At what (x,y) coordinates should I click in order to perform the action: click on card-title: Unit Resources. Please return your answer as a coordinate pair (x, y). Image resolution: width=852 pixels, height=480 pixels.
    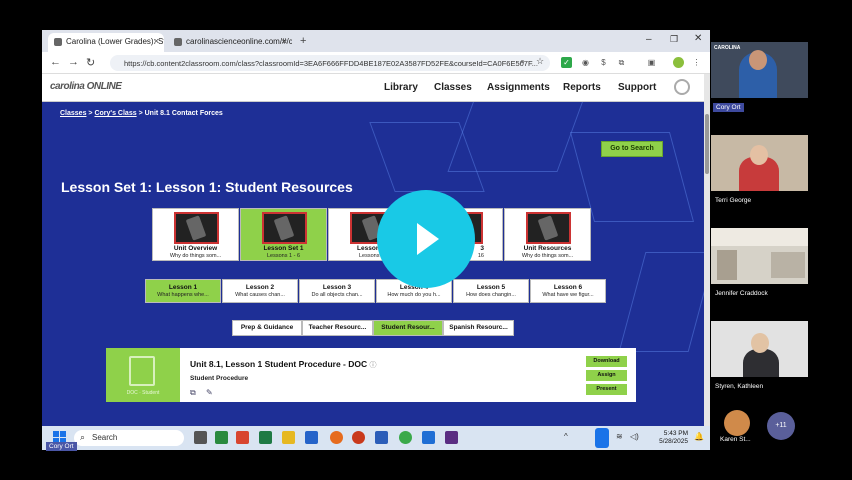
    Looking at the image, I should click on (547, 248).